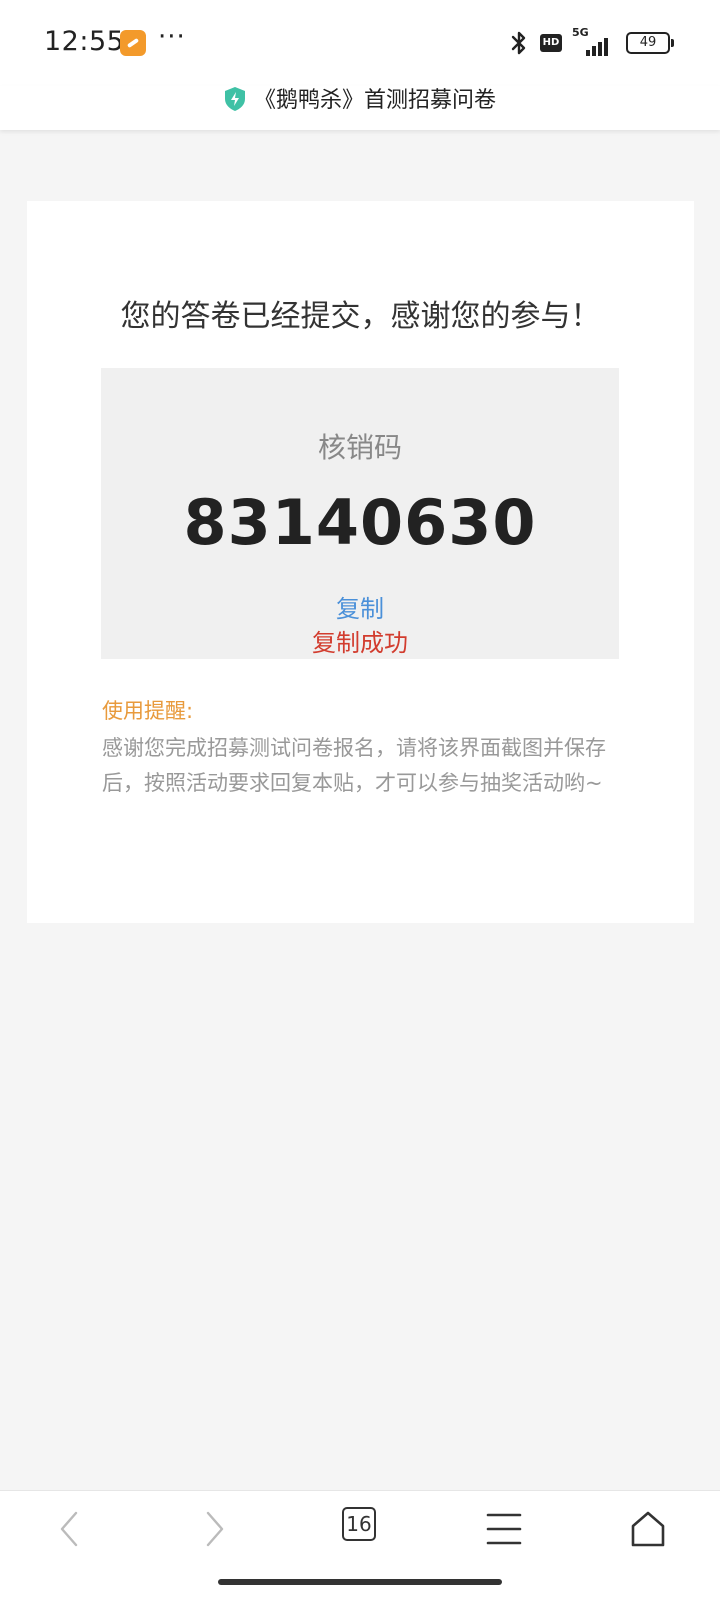 The height and width of the screenshot is (1601, 720). What do you see at coordinates (594, 41) in the screenshot?
I see `signal-icon: 5G` at bounding box center [594, 41].